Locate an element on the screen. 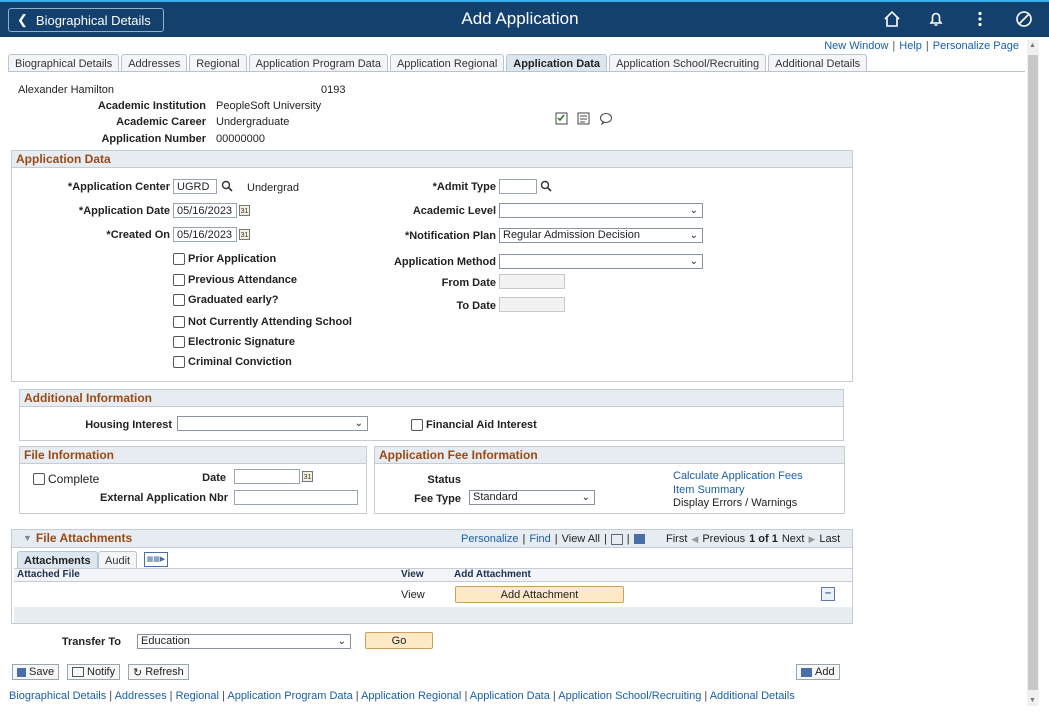  file-attachments-title: ▼ File Attachments is located at coordinates (77, 538).